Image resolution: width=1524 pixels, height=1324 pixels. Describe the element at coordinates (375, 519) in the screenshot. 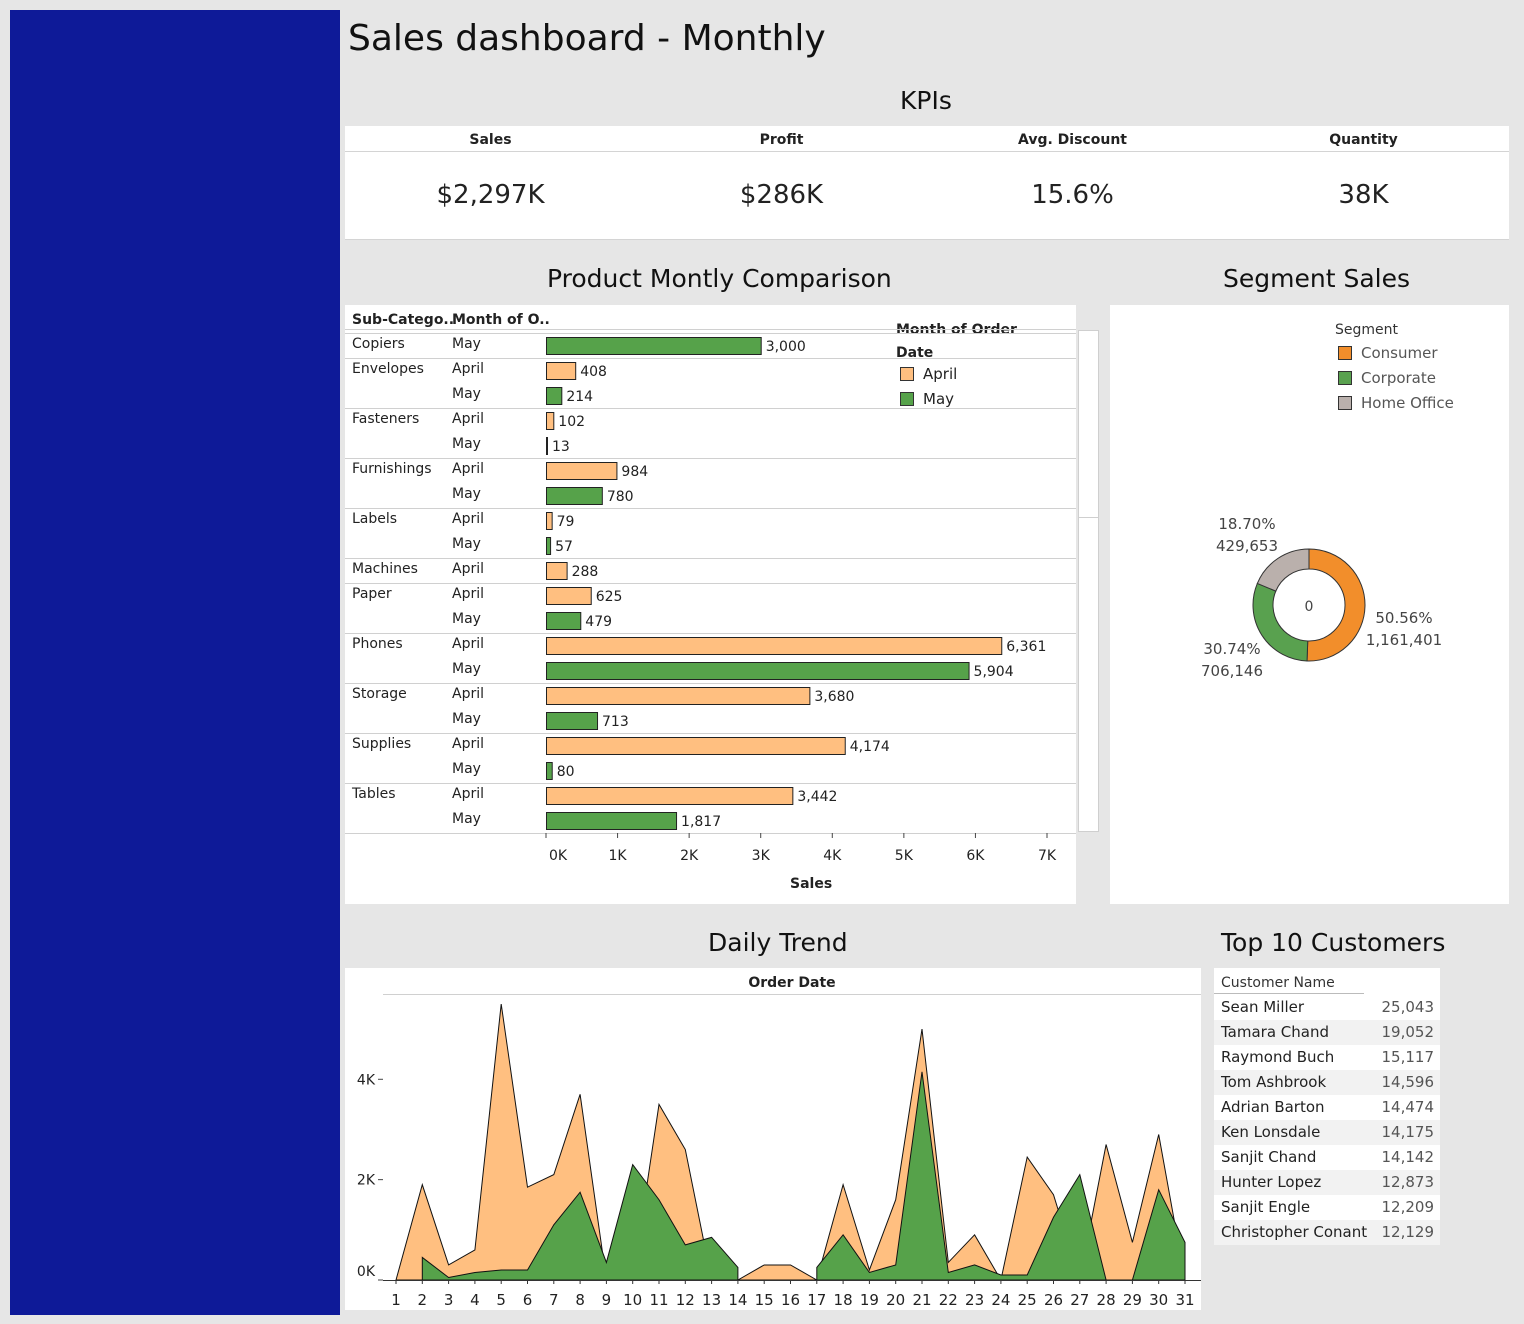

I see `subcategory-label: Labels` at that location.